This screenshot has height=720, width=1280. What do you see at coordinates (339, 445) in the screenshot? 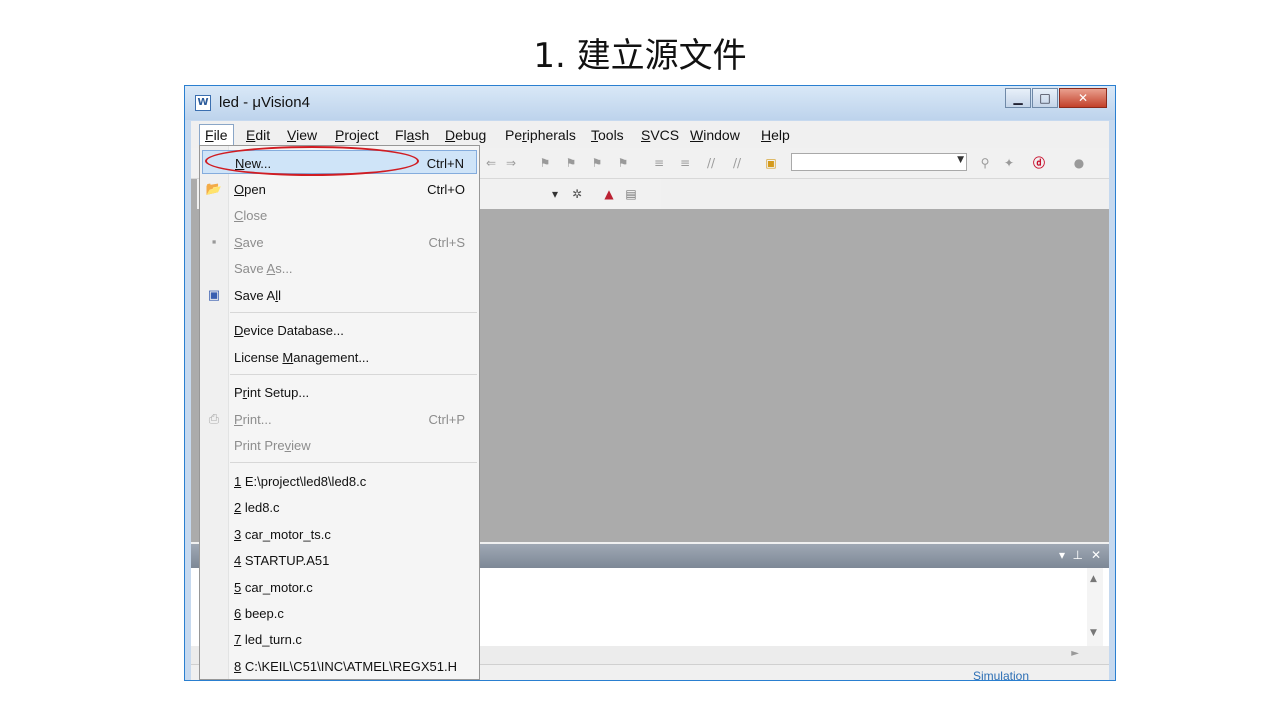
I see `menu-item-print-preview: Print Preview` at bounding box center [339, 445].